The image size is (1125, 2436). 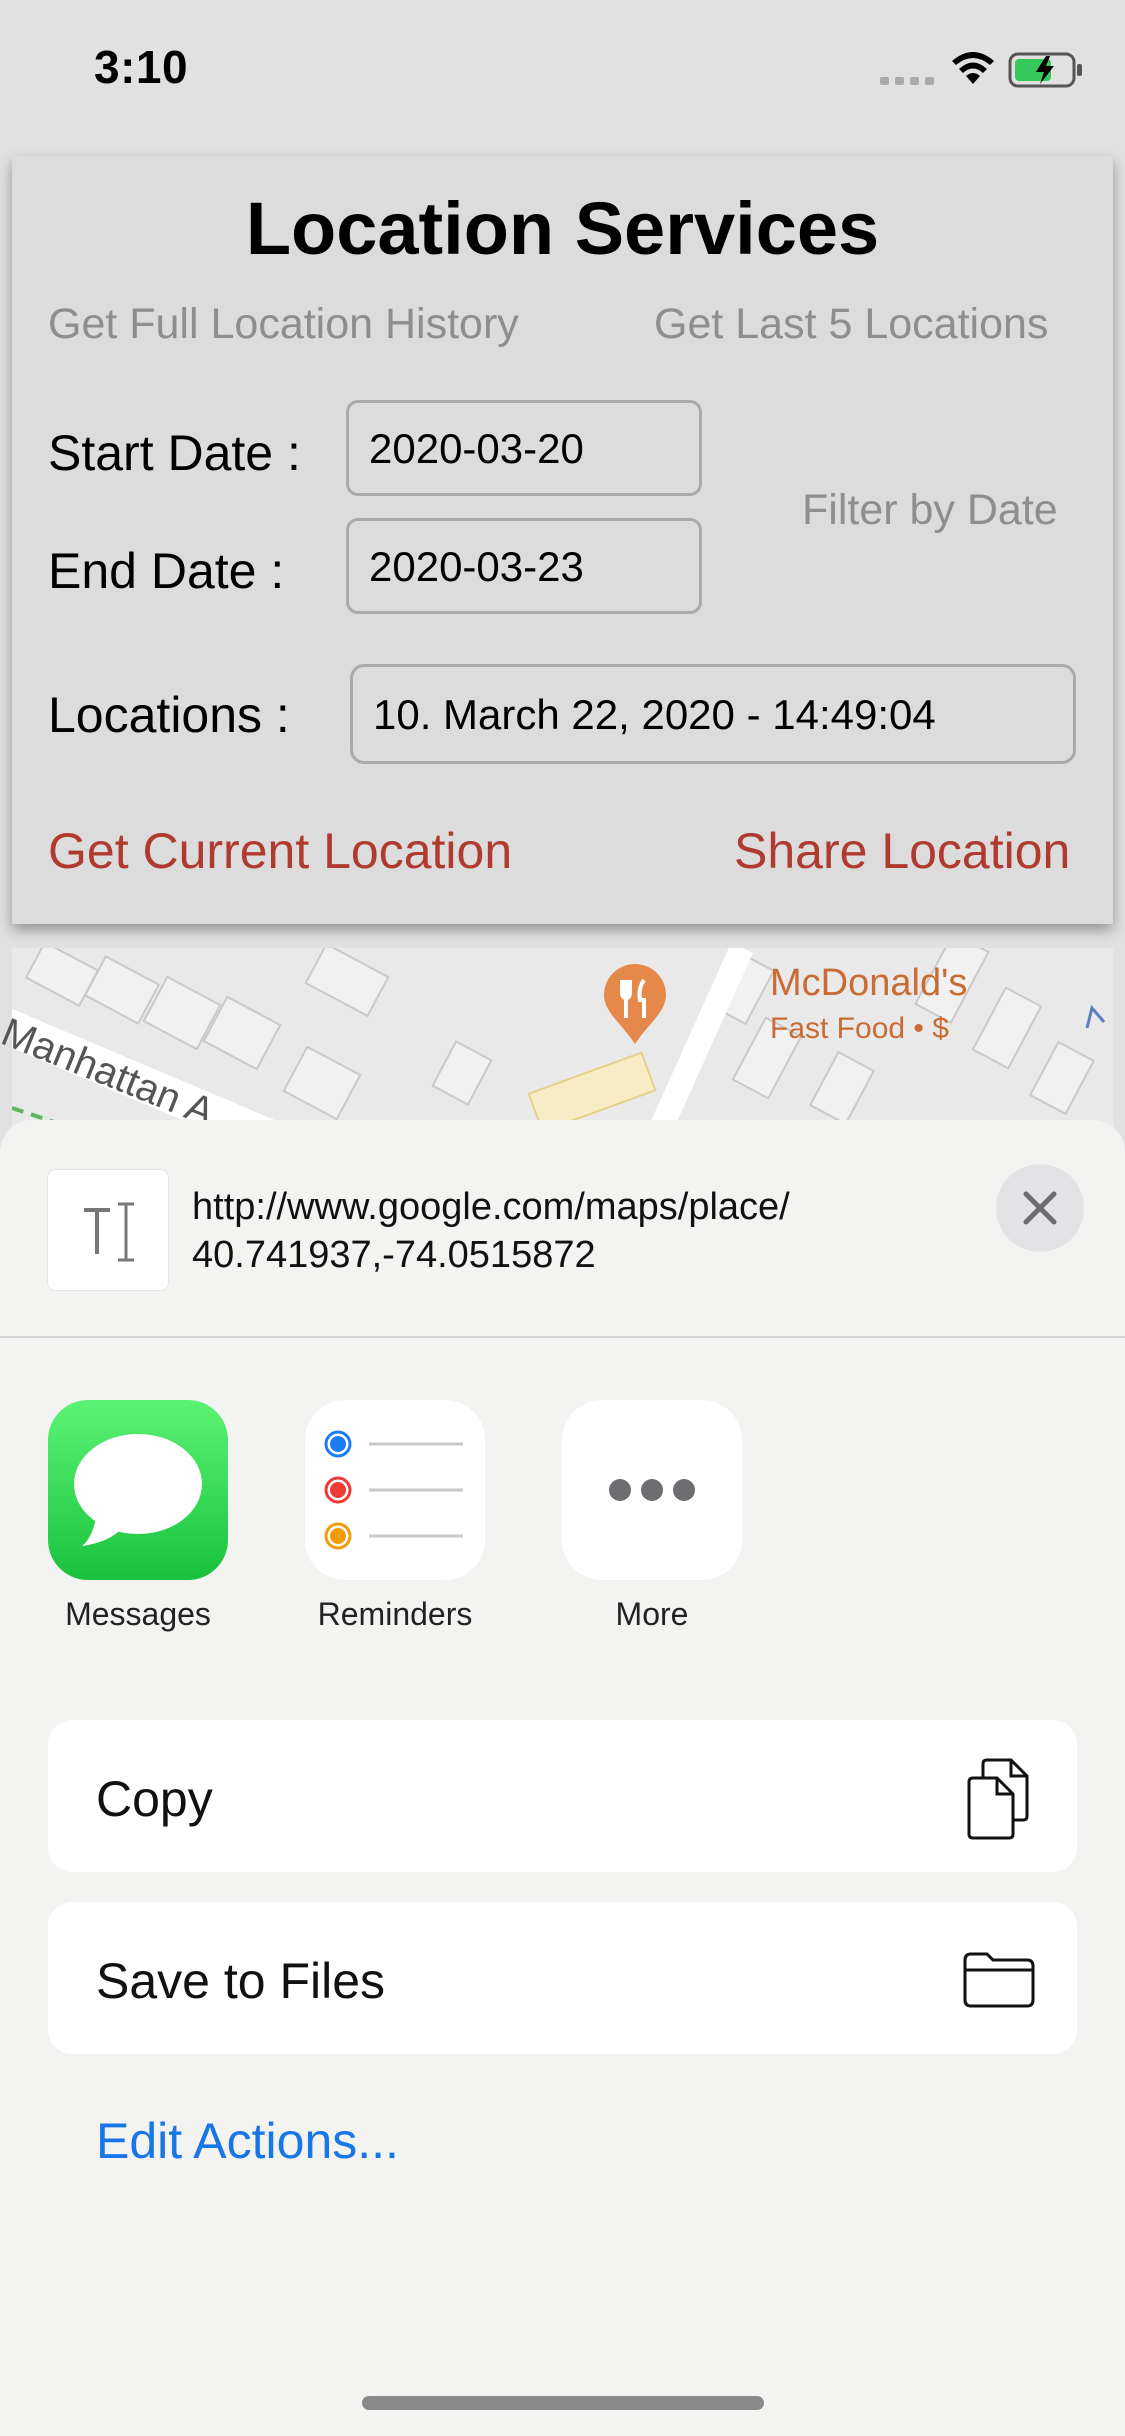 I want to click on more-apps-button, so click(x=652, y=1490).